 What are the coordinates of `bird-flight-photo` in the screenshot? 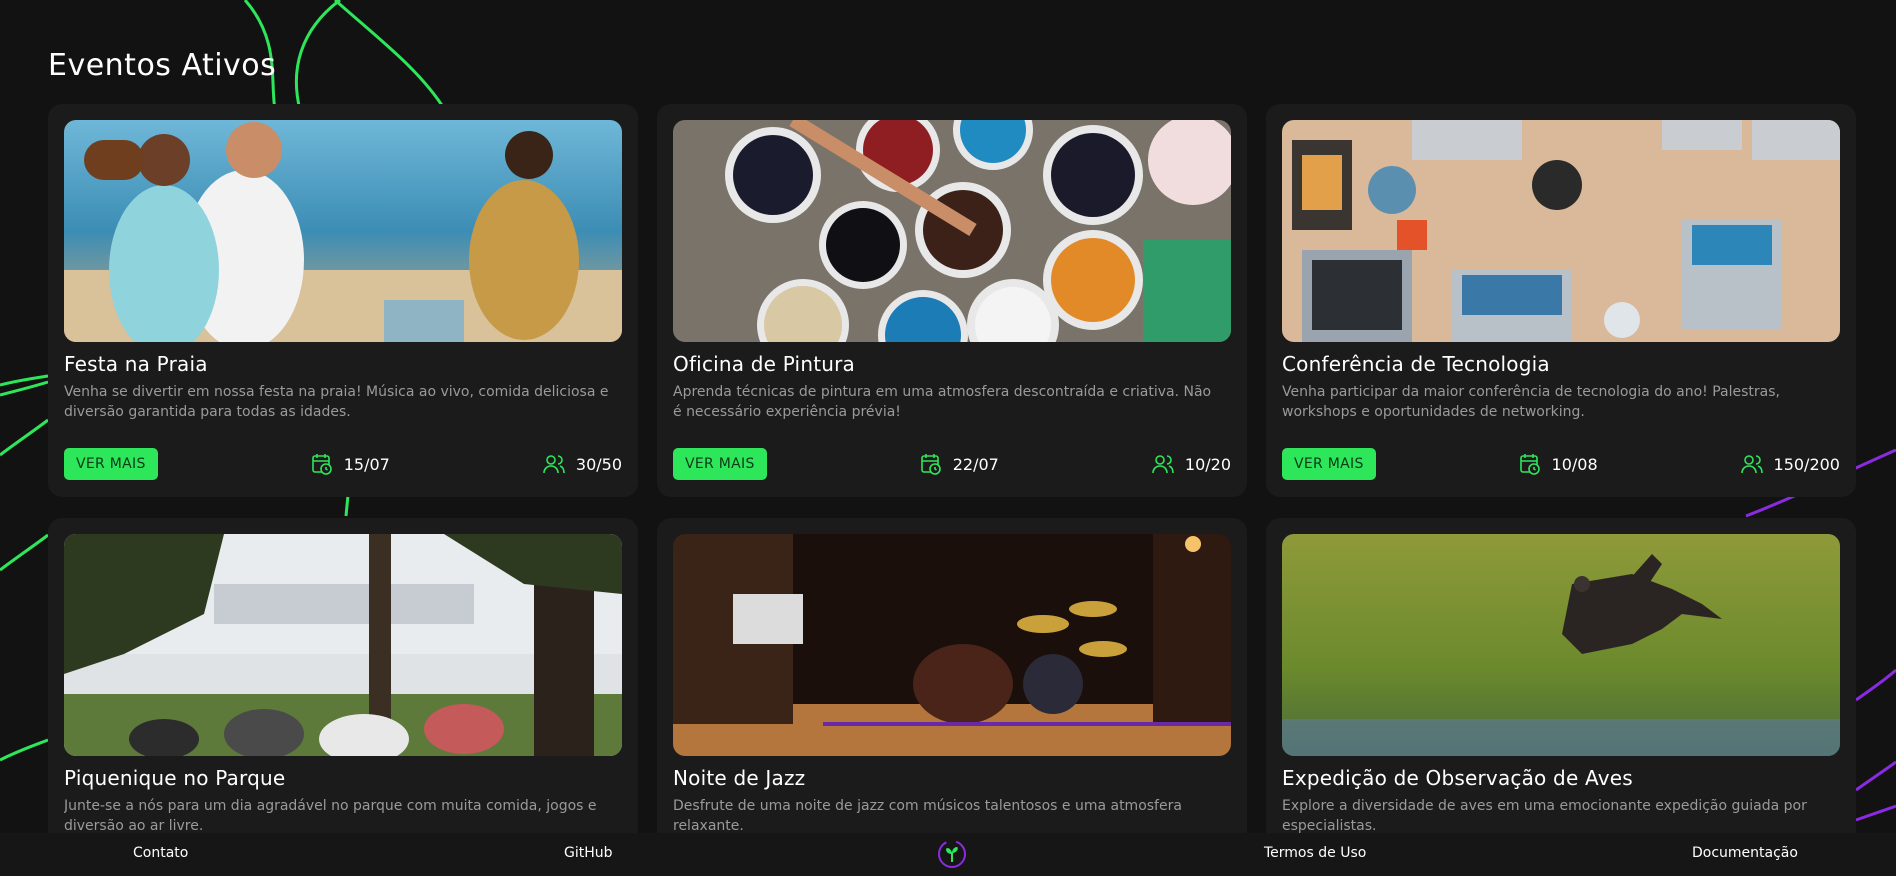 It's located at (1561, 645).